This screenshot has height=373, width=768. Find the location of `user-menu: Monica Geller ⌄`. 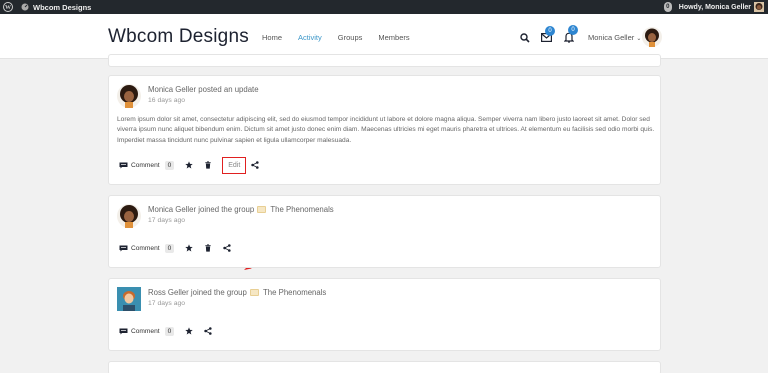

user-menu: Monica Geller ⌄ is located at coordinates (614, 37).